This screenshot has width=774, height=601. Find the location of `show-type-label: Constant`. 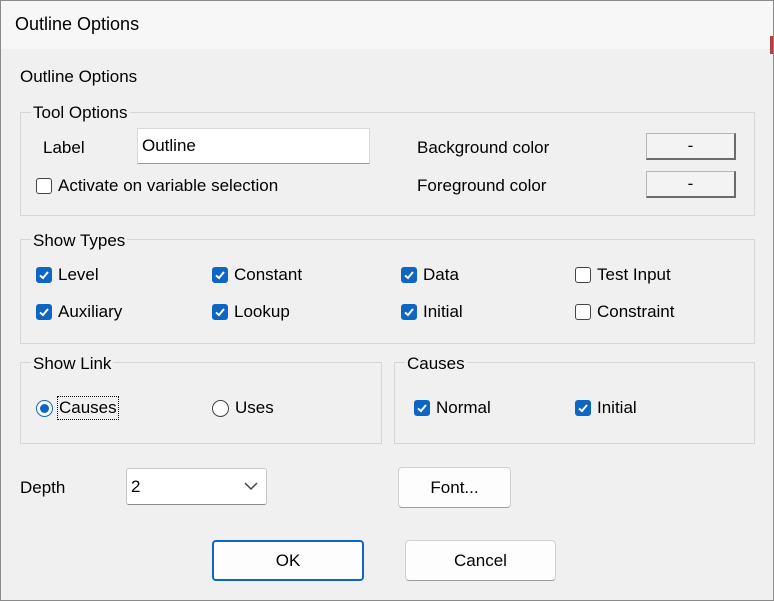

show-type-label: Constant is located at coordinates (268, 274).